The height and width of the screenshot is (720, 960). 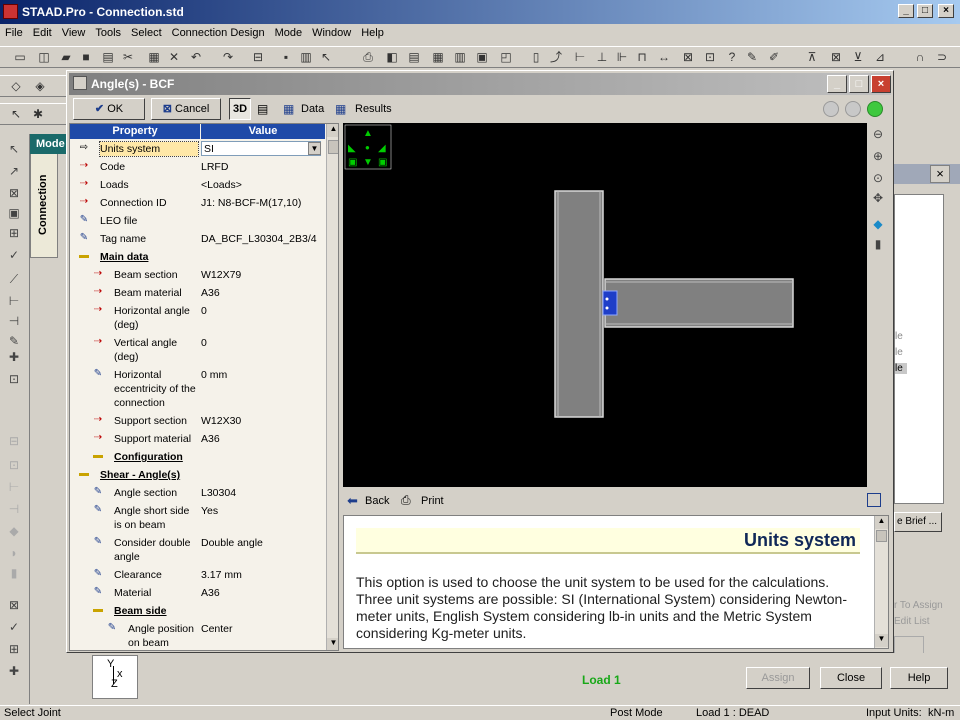 What do you see at coordinates (367, 147) in the screenshot?
I see `nav-center-icon: ●` at bounding box center [367, 147].